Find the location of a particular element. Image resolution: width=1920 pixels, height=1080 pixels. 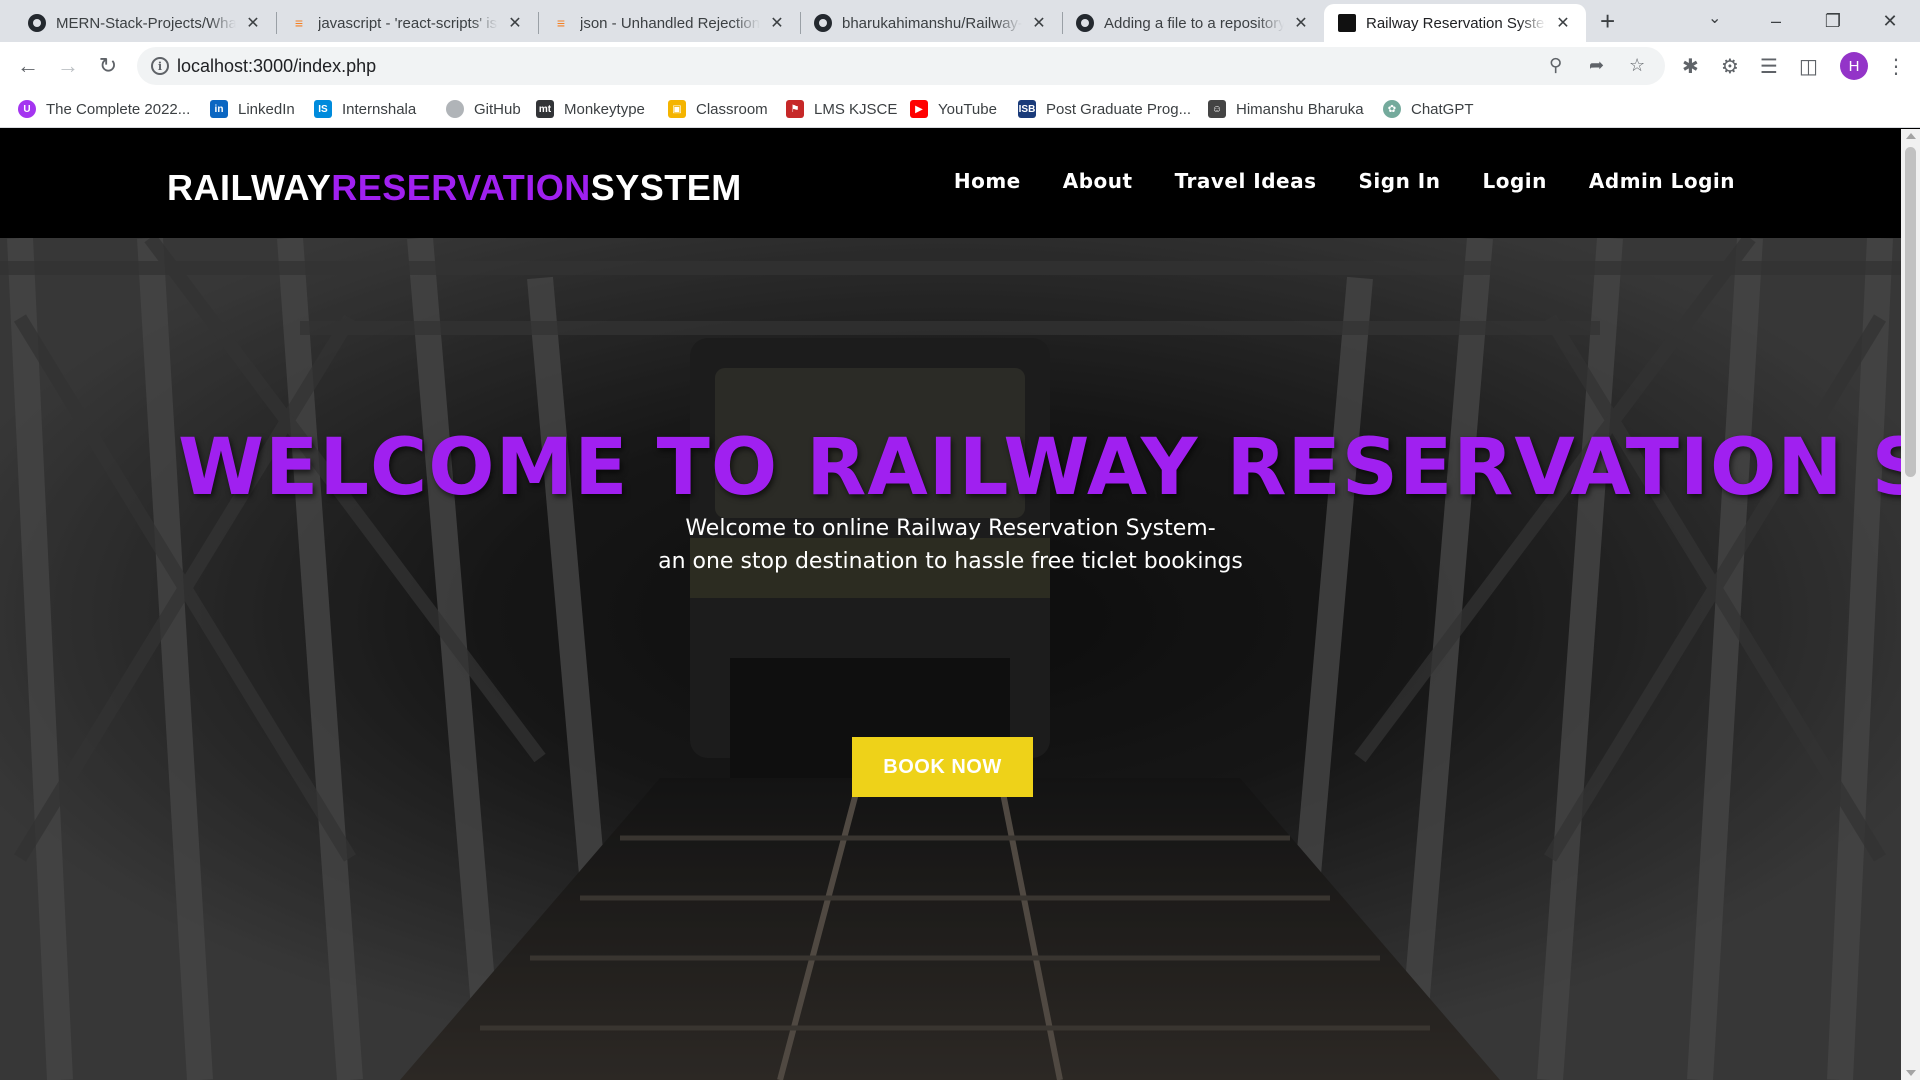

scroll-down-arrow-icon is located at coordinates (1911, 1073).